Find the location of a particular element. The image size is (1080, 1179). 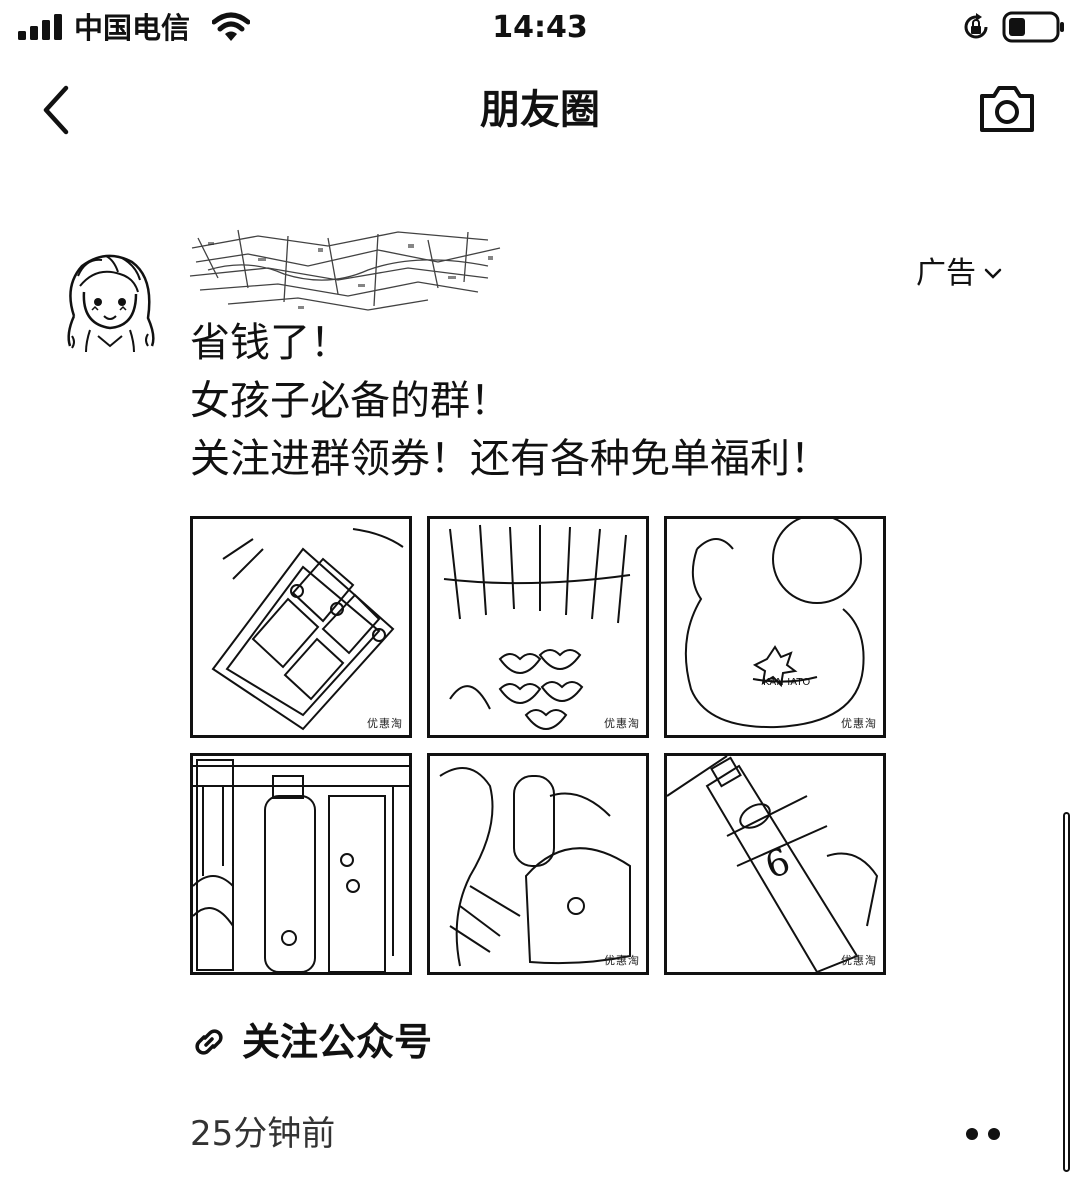

photo-image: KAN-IATO is located at coordinates (774, 624).